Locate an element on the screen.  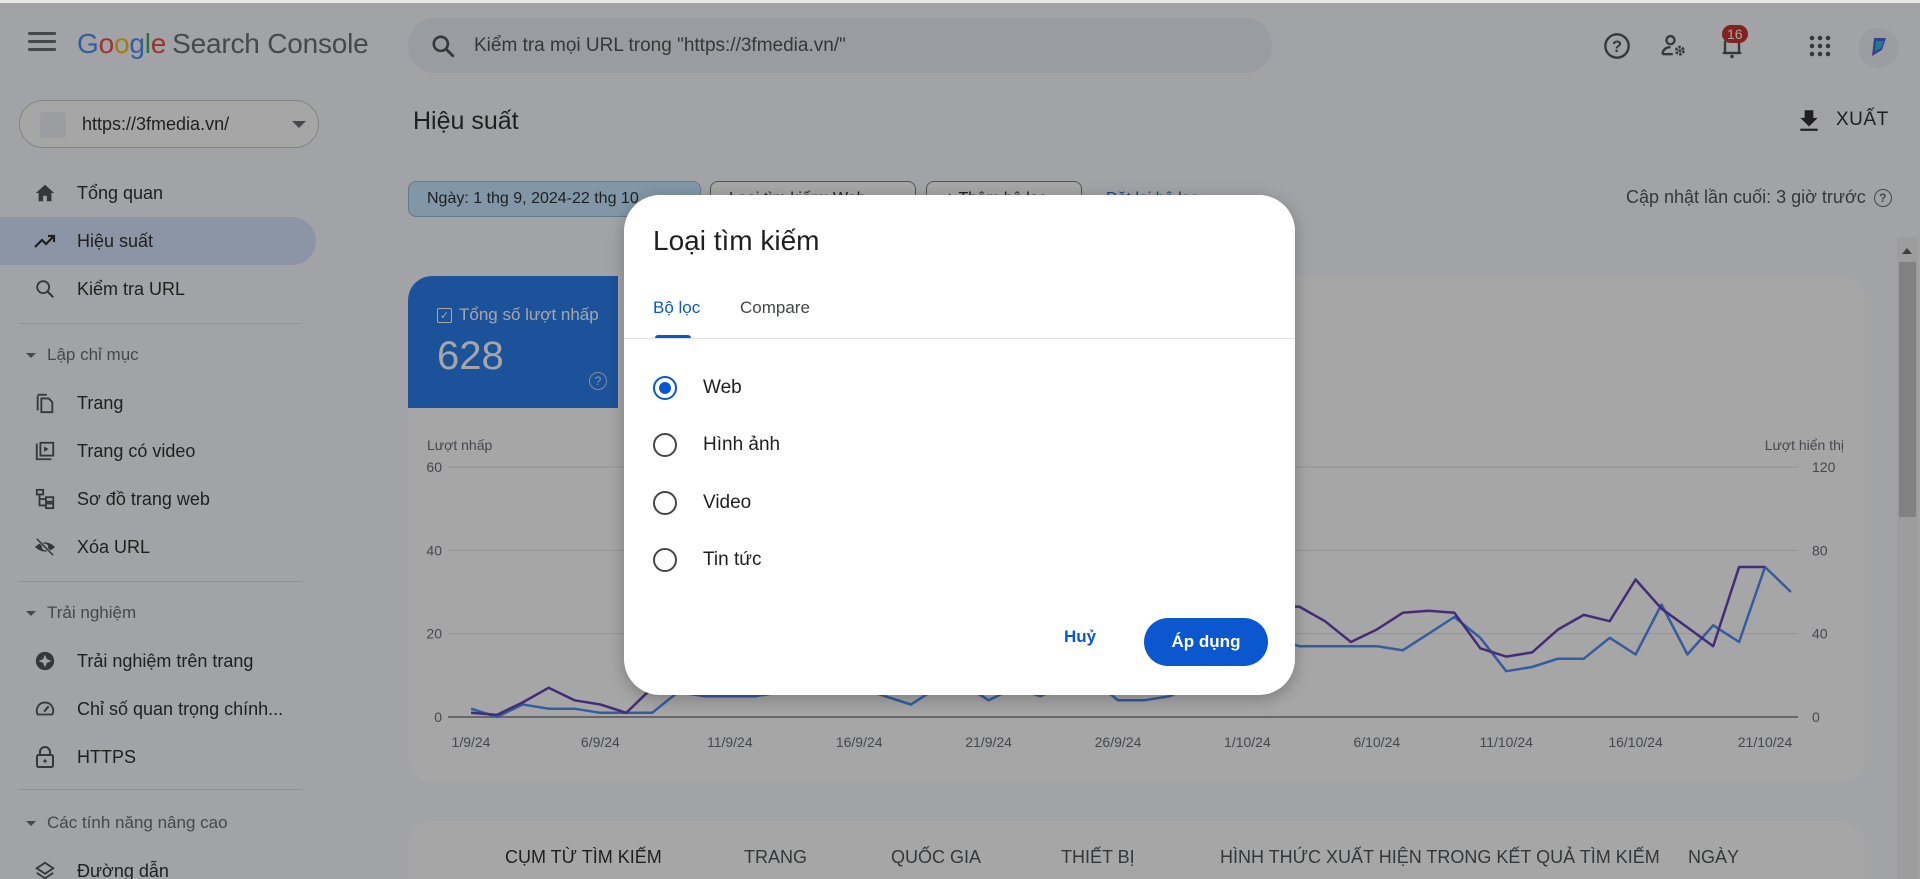
option-label: Hình ảnh is located at coordinates (742, 444).